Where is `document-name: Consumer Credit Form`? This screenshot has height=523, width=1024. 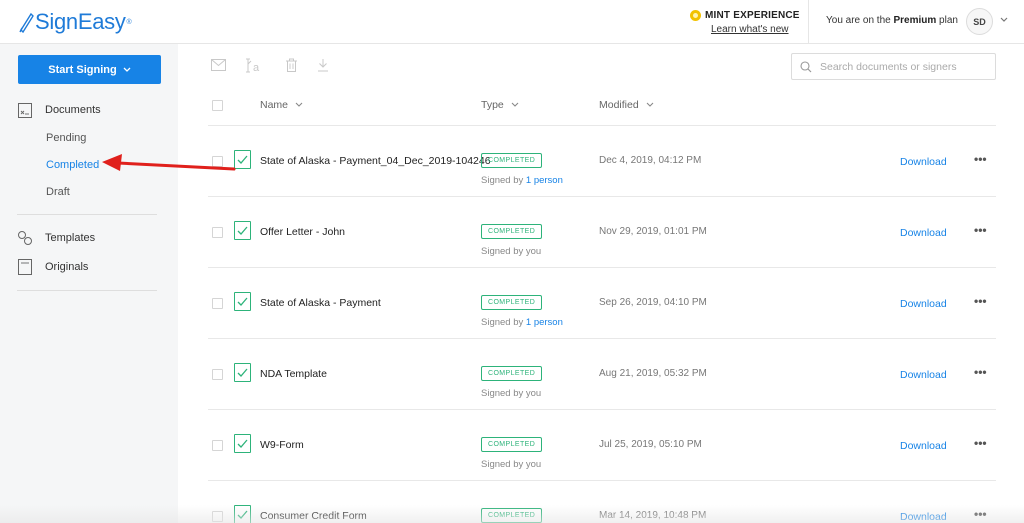
document-name: Consumer Credit Form is located at coordinates (313, 516).